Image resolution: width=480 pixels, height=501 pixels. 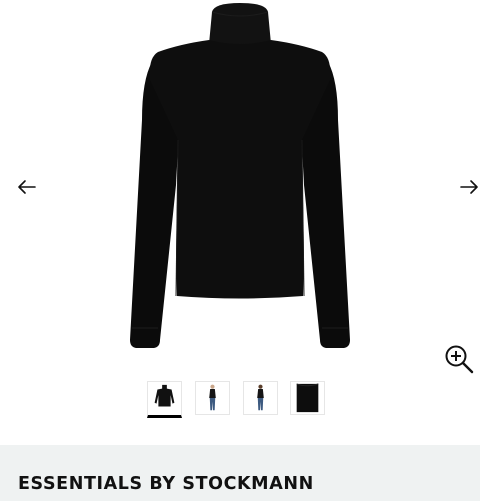 I want to click on thumbnail-fabric-closeup, so click(x=307, y=398).